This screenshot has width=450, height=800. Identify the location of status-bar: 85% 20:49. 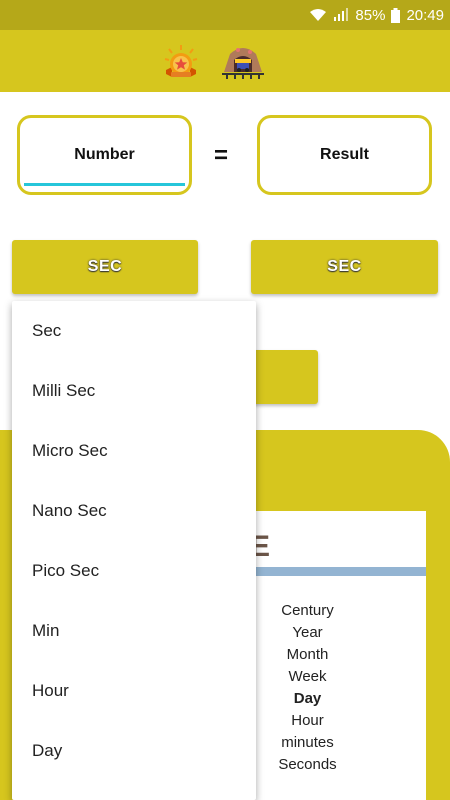
(225, 15).